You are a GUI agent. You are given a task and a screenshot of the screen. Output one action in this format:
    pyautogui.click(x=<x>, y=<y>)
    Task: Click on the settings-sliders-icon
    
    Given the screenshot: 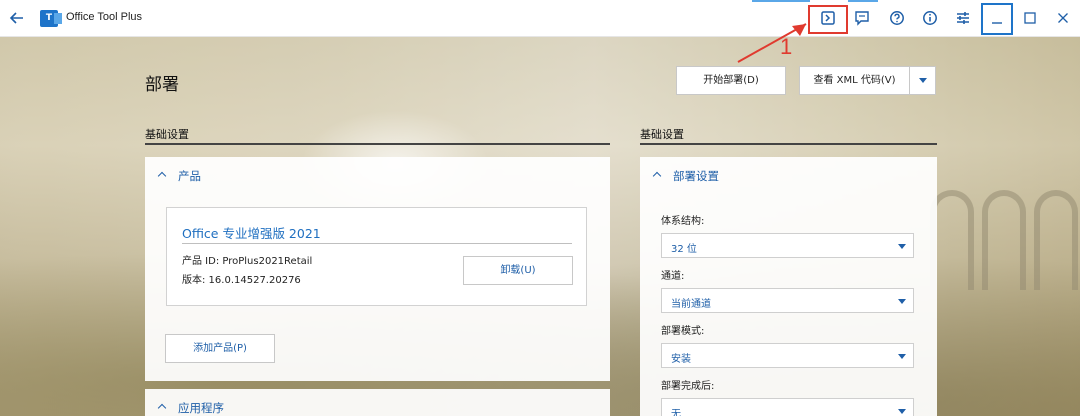 What is the action you would take?
    pyautogui.click(x=963, y=18)
    